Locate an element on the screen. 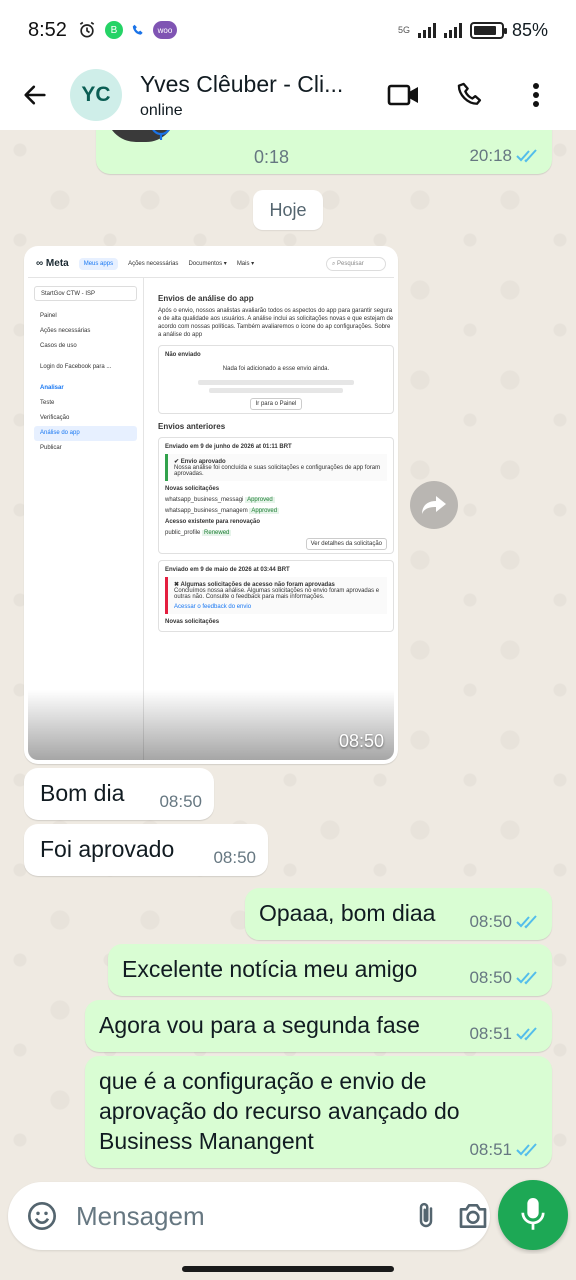  meta-previous: Envios anteriores is located at coordinates (192, 426).